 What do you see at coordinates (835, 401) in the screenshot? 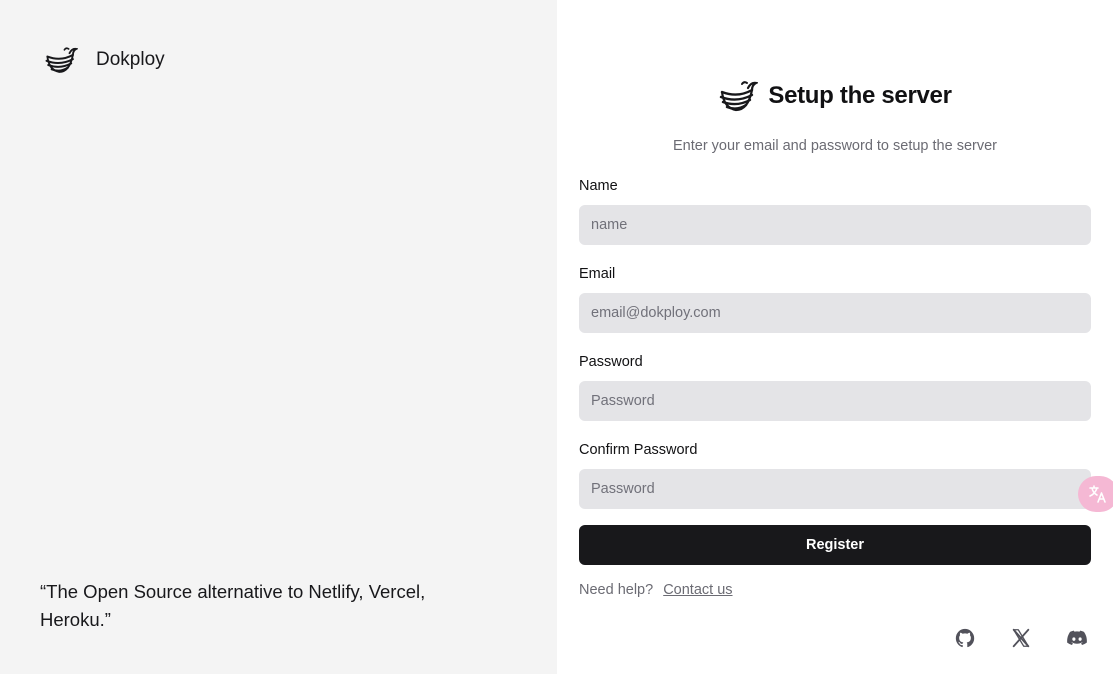
I see `password-field` at bounding box center [835, 401].